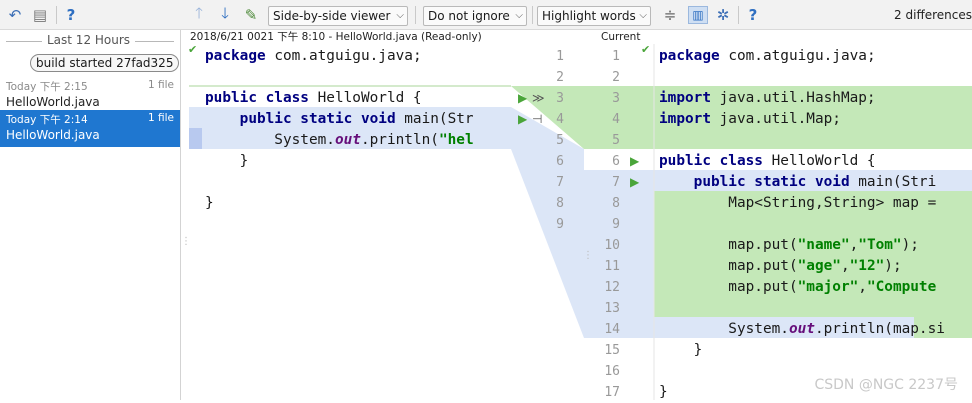  Describe the element at coordinates (612, 350) in the screenshot. I see `line-number: 15` at that location.